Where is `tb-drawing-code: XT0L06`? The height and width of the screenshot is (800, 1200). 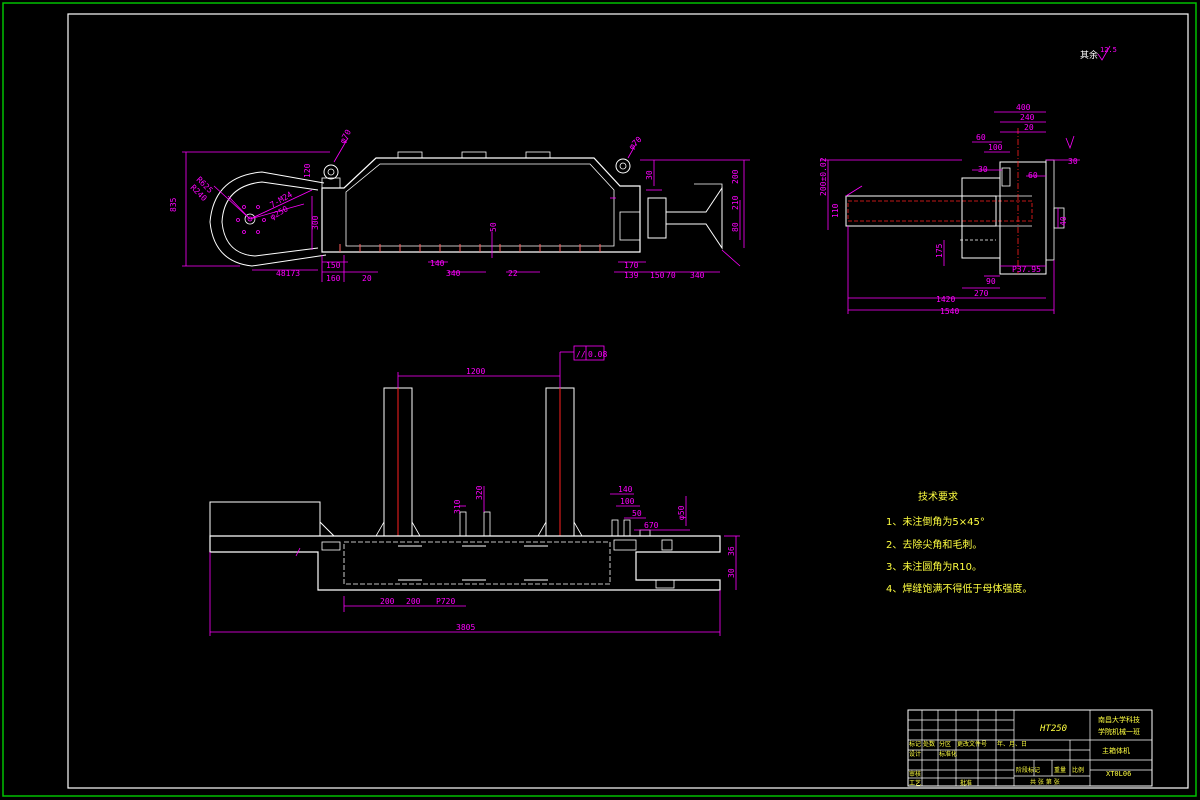
tb-drawing-code: XT0L06 is located at coordinates (1118, 774).